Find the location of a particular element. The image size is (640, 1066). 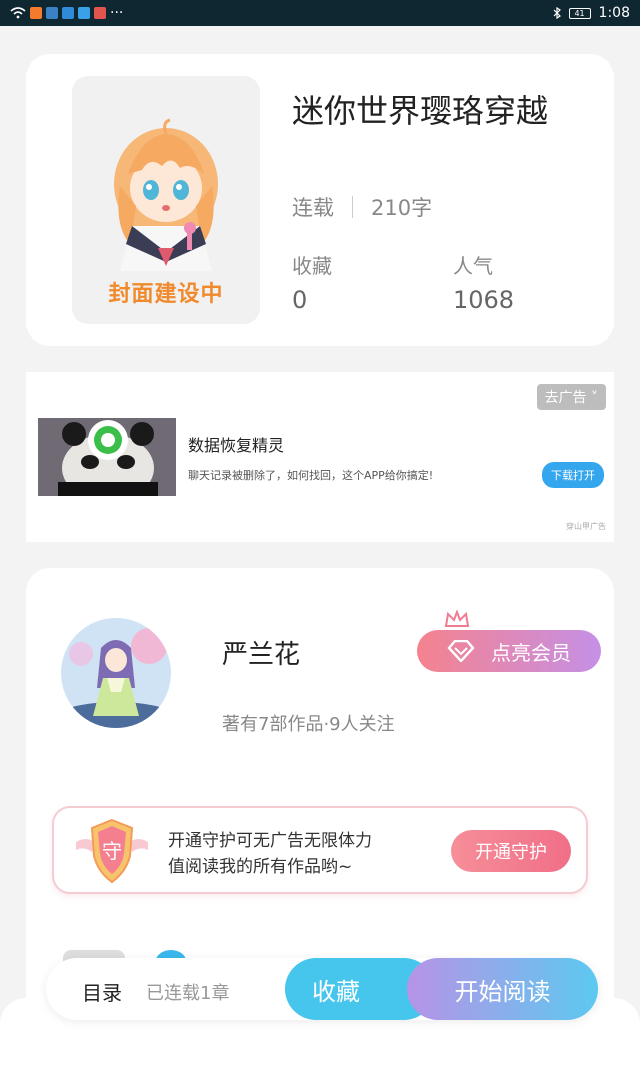

guard-promo-line-1: 开通守护可无广告无限体力 is located at coordinates (270, 841).